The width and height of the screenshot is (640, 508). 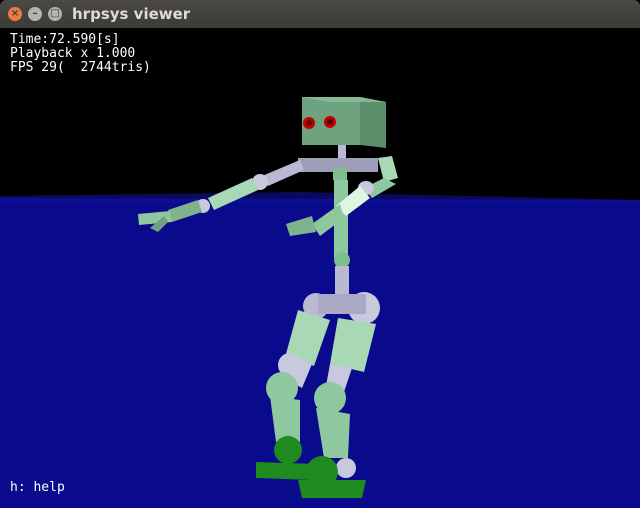 I want to click on hud-time: Time:72.590[s], so click(x=65, y=39).